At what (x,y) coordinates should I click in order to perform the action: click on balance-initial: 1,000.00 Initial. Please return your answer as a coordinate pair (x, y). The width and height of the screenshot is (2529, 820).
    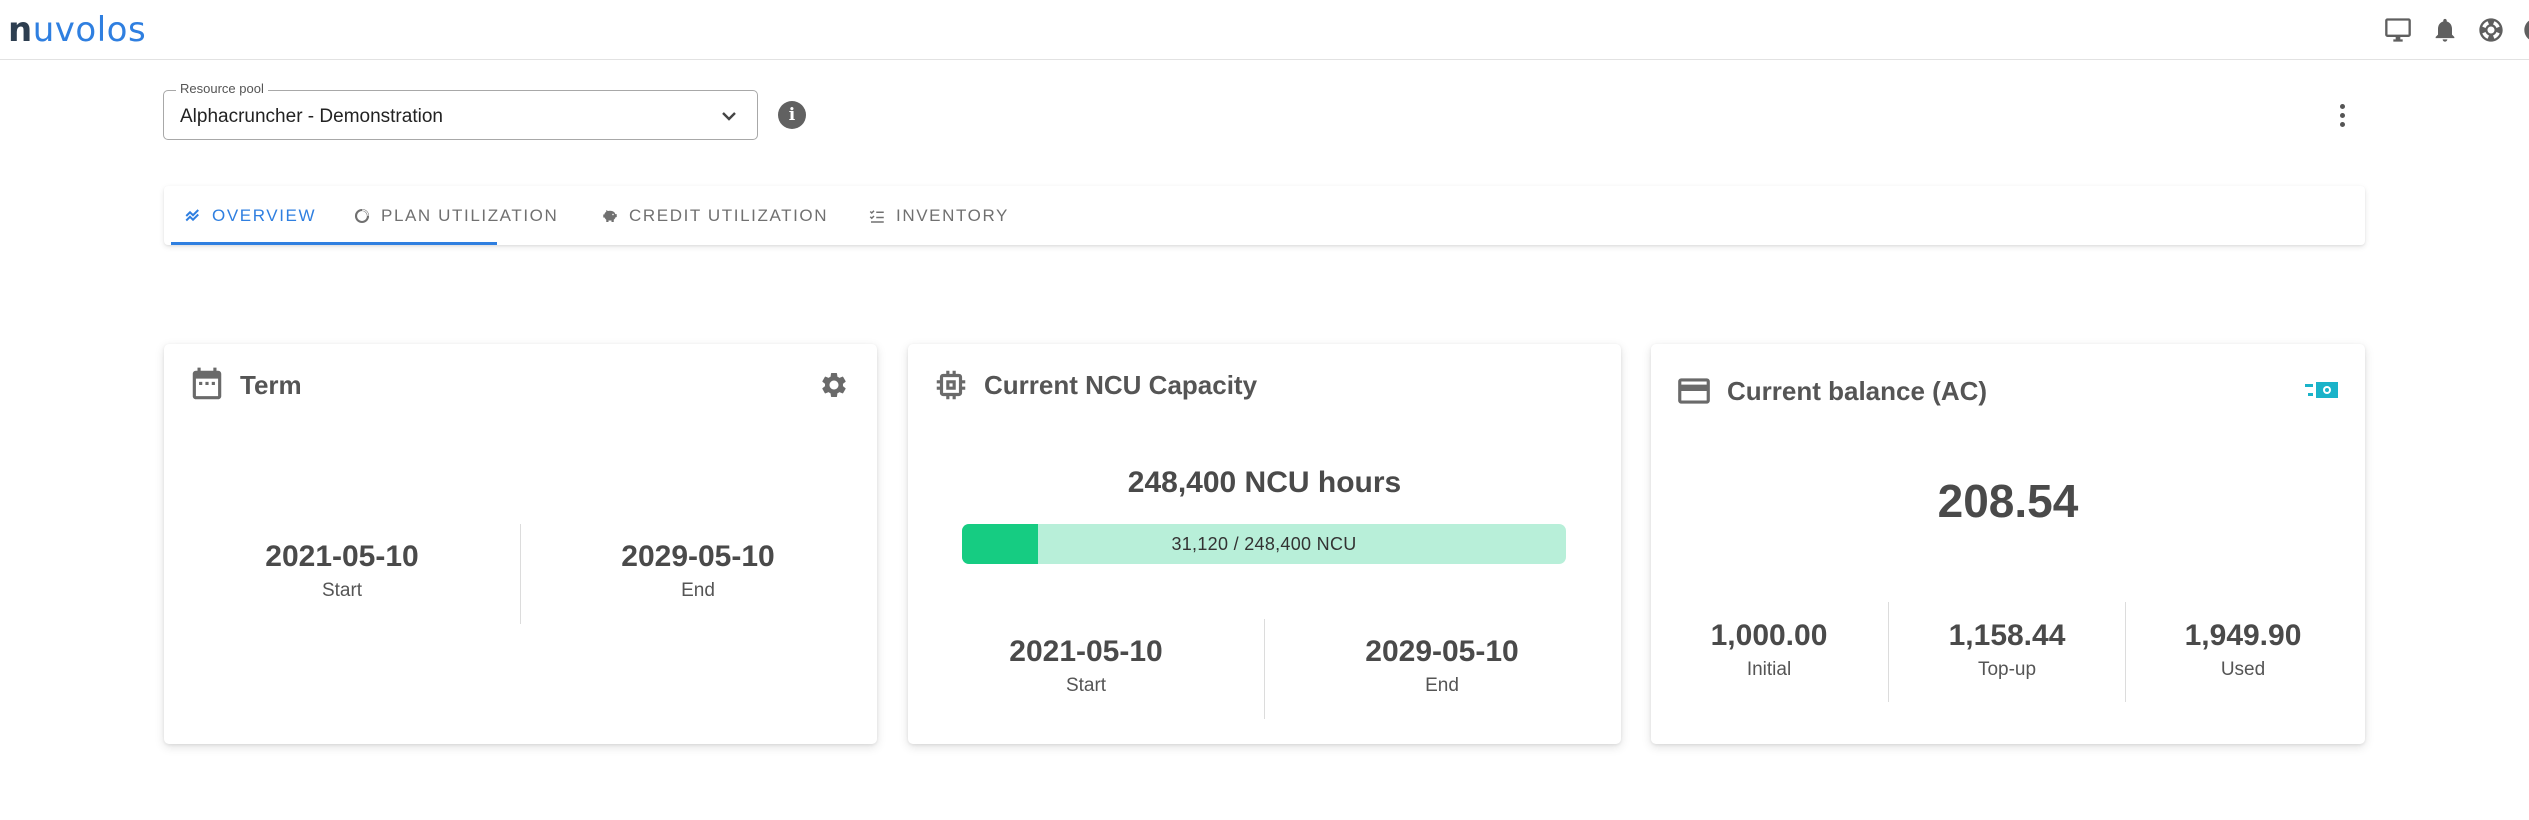
    Looking at the image, I should click on (1769, 650).